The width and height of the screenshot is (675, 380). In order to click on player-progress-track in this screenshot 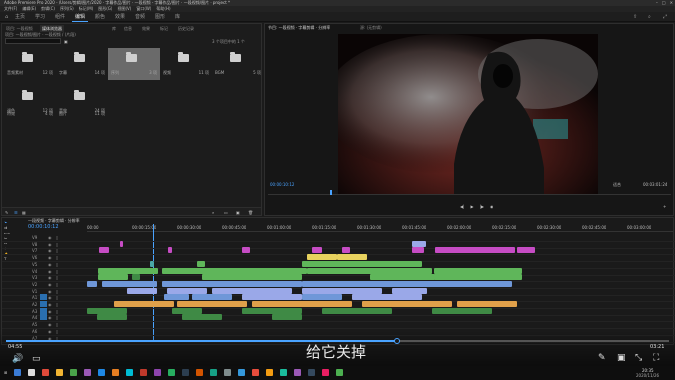, I will do `click(337, 341)`.